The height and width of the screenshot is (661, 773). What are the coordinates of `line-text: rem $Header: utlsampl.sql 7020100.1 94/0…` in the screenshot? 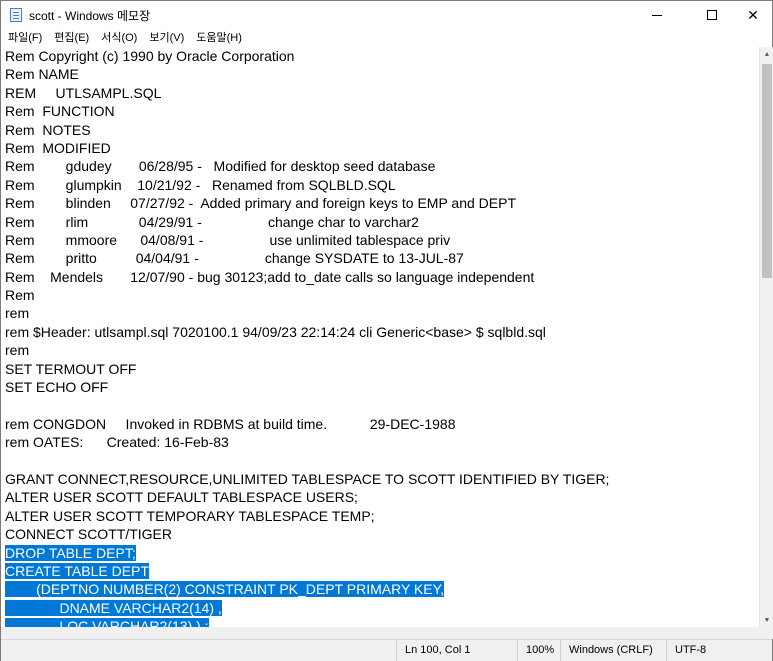 It's located at (275, 331).